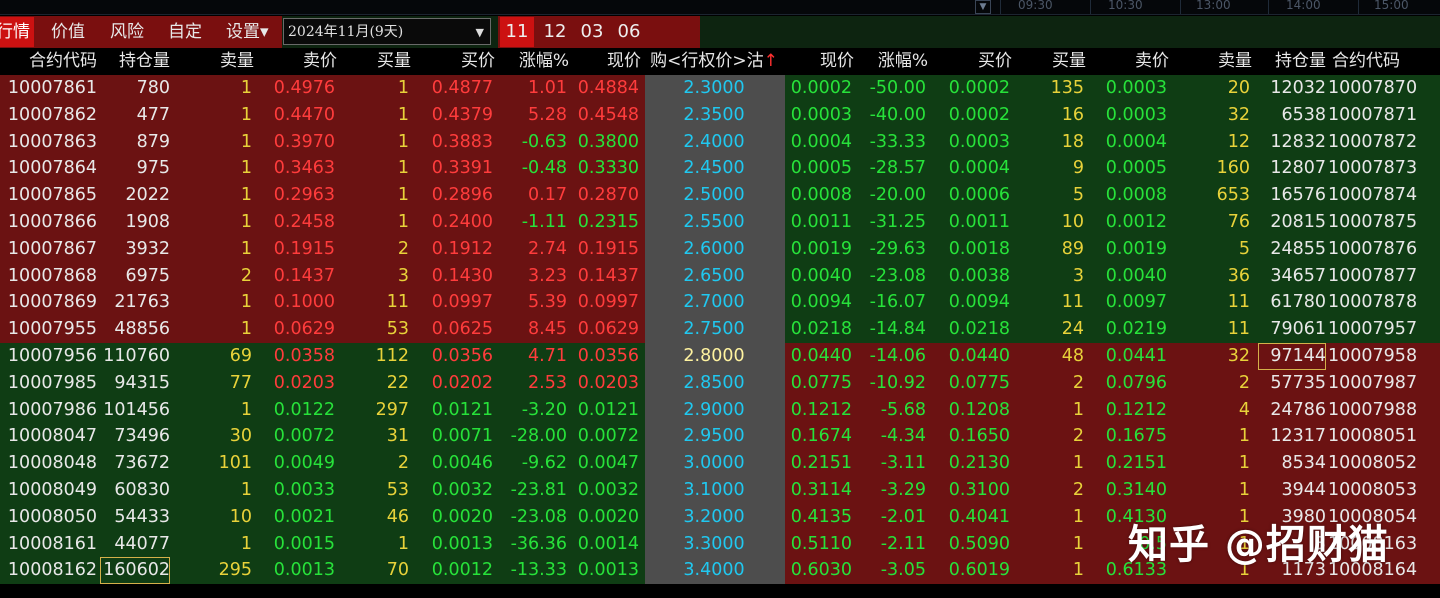  What do you see at coordinates (302, 383) in the screenshot?
I see `call-ask: 0.0203` at bounding box center [302, 383].